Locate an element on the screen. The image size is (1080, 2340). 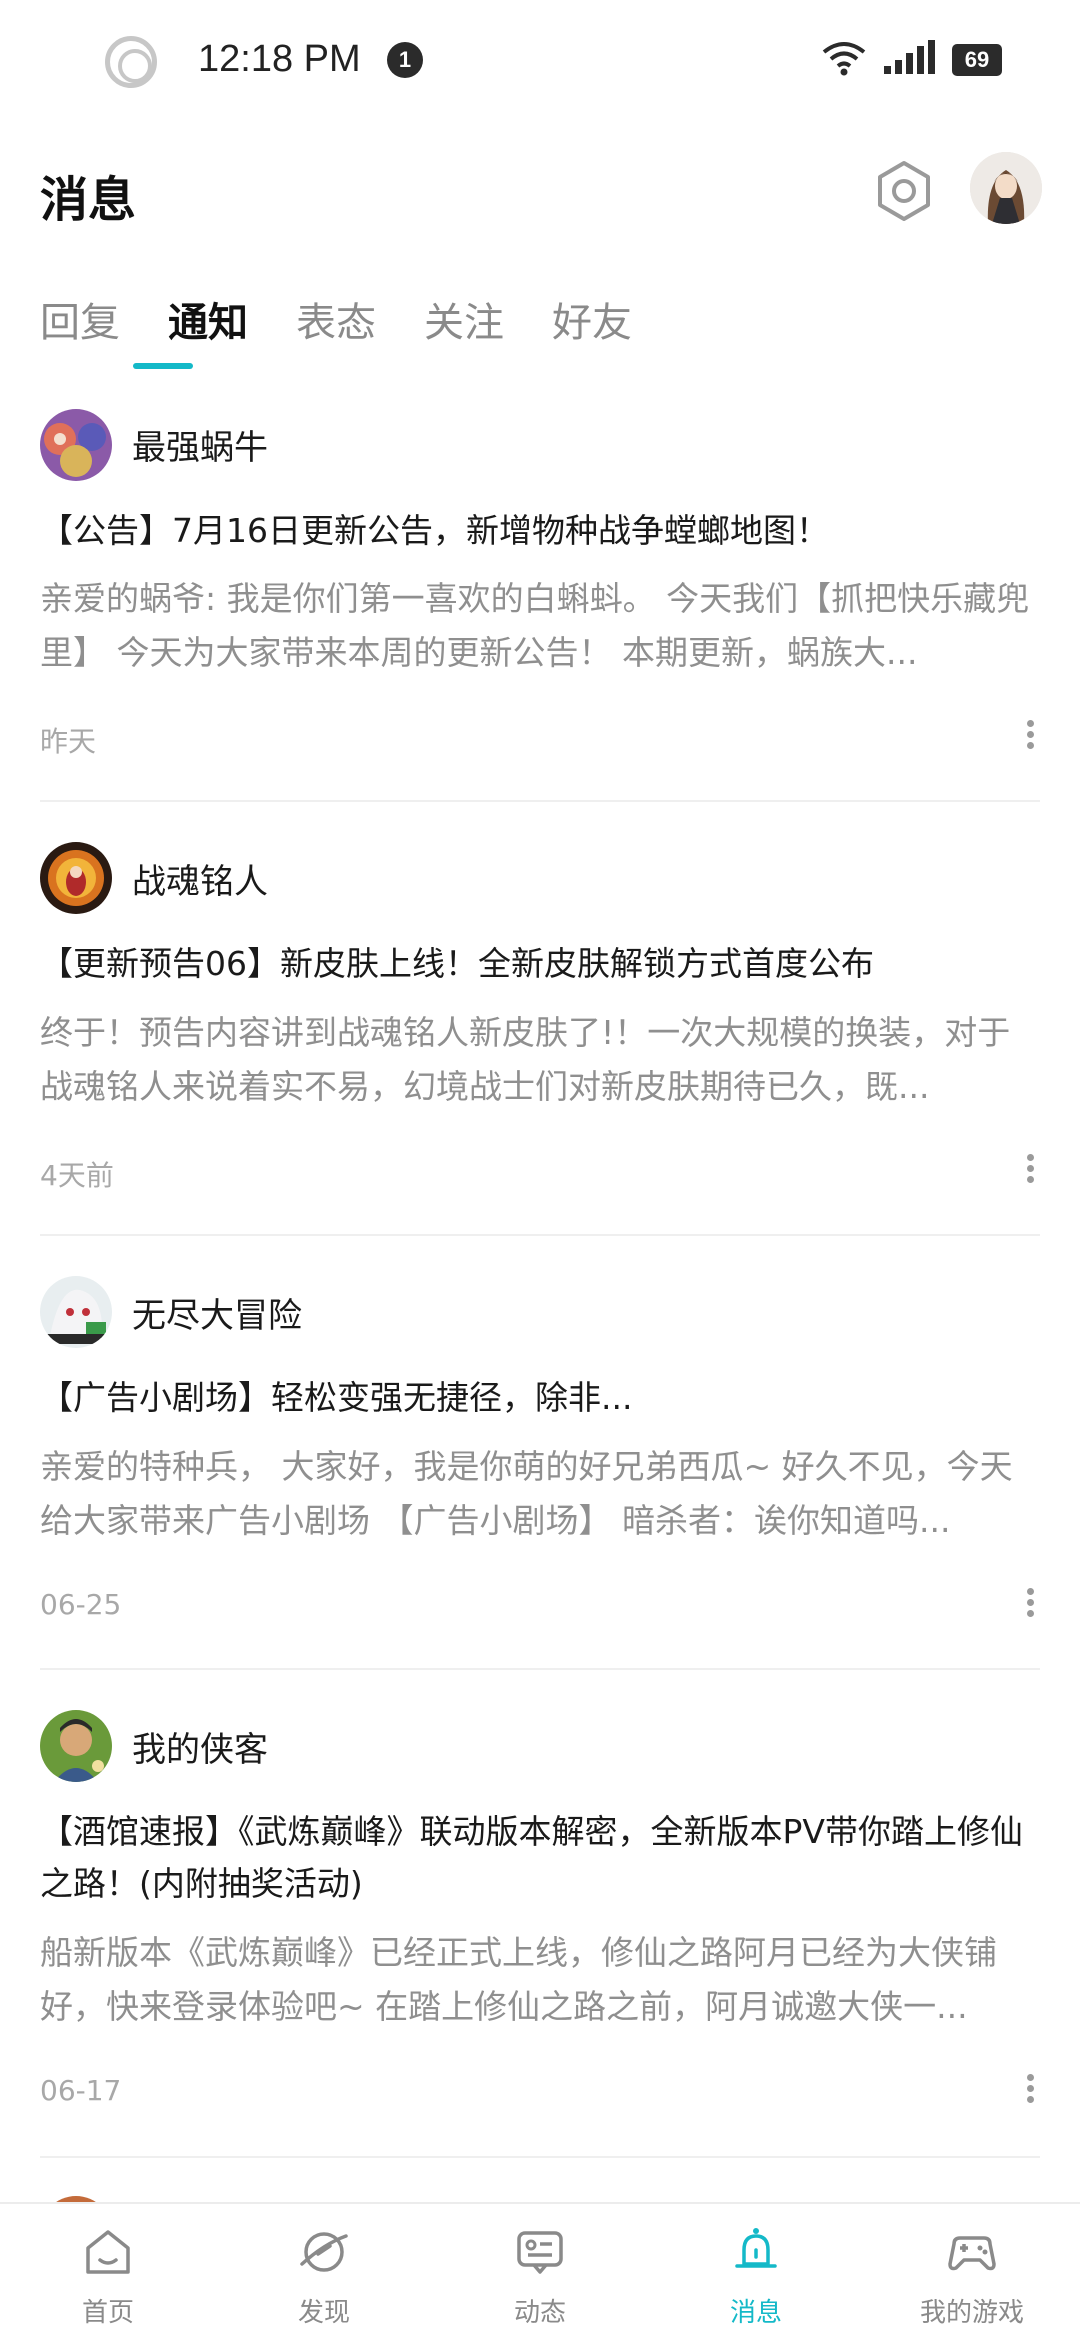
tab-reaction: 表态 is located at coordinates (336, 330).